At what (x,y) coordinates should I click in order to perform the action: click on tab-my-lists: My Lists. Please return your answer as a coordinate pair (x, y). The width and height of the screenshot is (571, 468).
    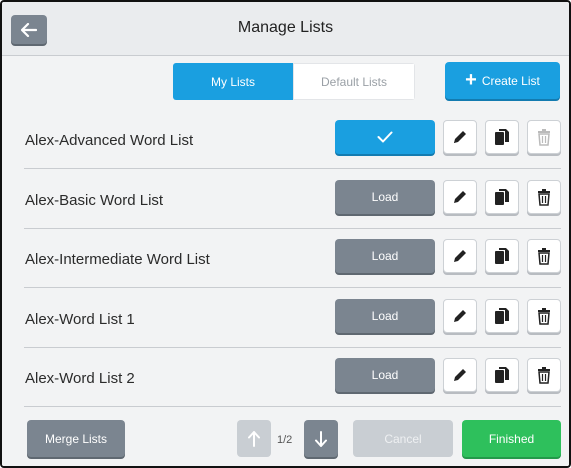
    Looking at the image, I should click on (233, 81).